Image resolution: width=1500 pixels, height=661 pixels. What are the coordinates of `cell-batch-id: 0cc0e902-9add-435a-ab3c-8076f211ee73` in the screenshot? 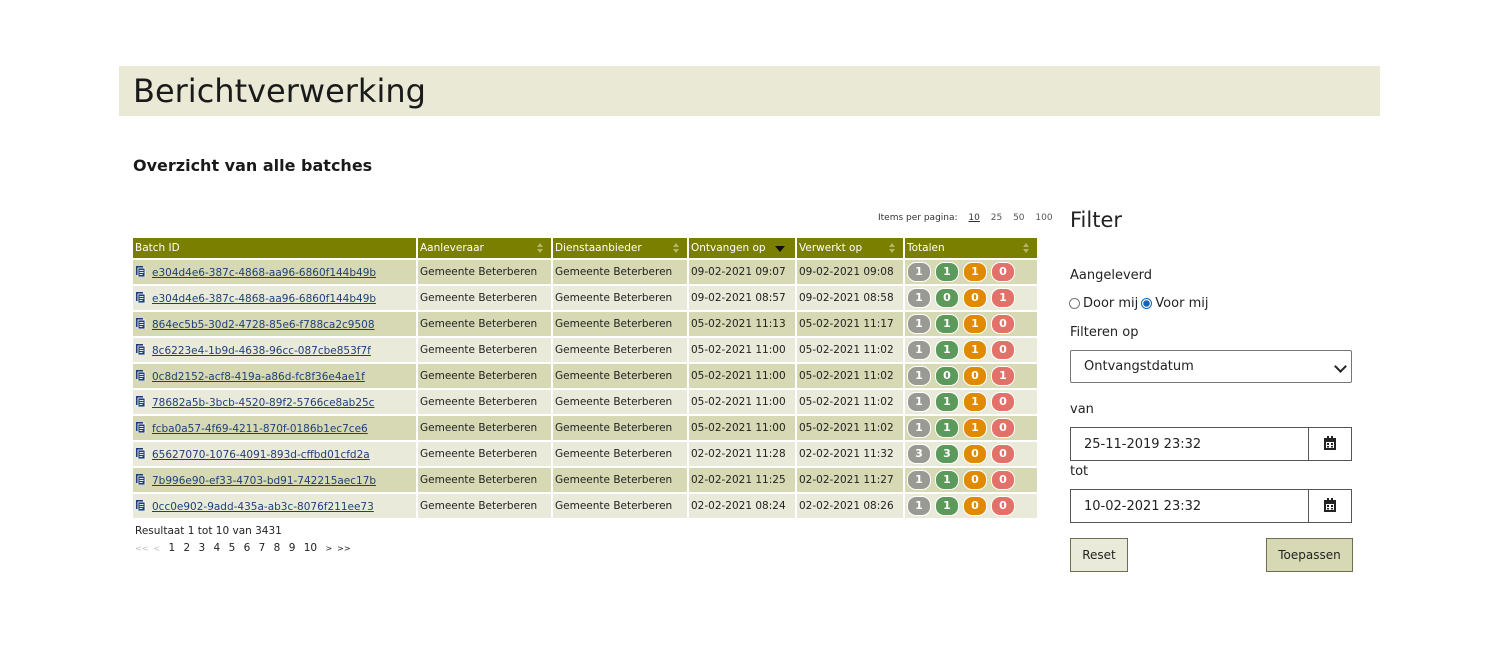 It's located at (274, 506).